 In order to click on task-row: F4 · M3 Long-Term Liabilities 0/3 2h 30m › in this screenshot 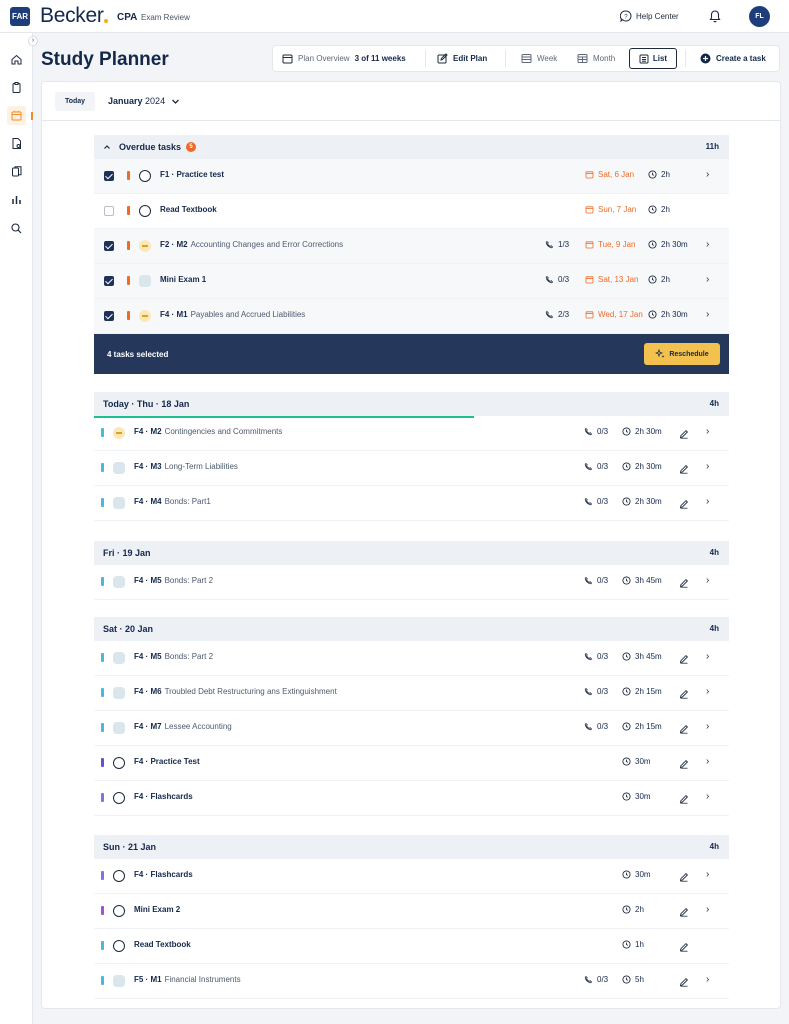, I will do `click(411, 468)`.